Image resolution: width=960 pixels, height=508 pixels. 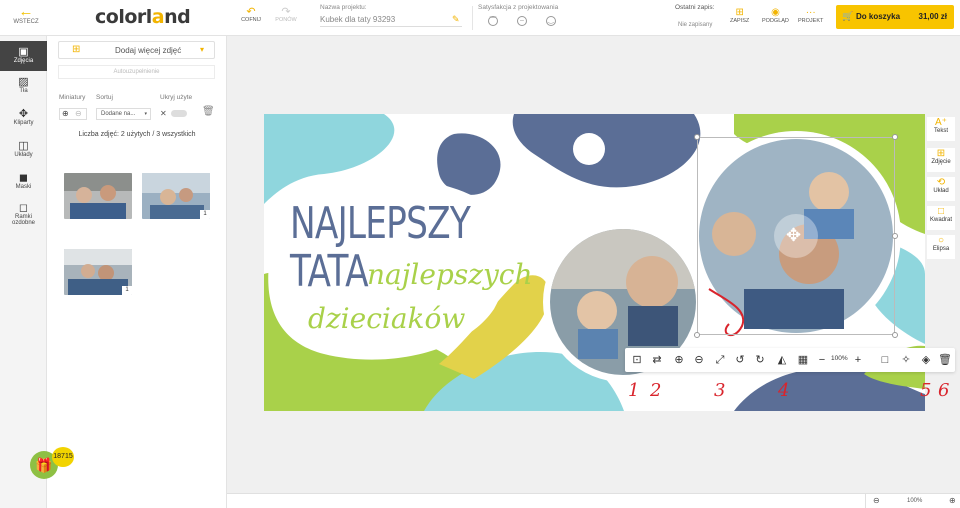 I want to click on flip-icon: ◭, so click(x=782, y=360).